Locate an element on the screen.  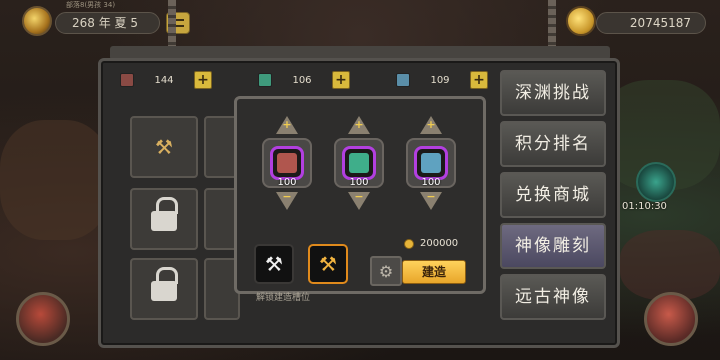
event-timer: 01:10:30 is located at coordinates (644, 206).